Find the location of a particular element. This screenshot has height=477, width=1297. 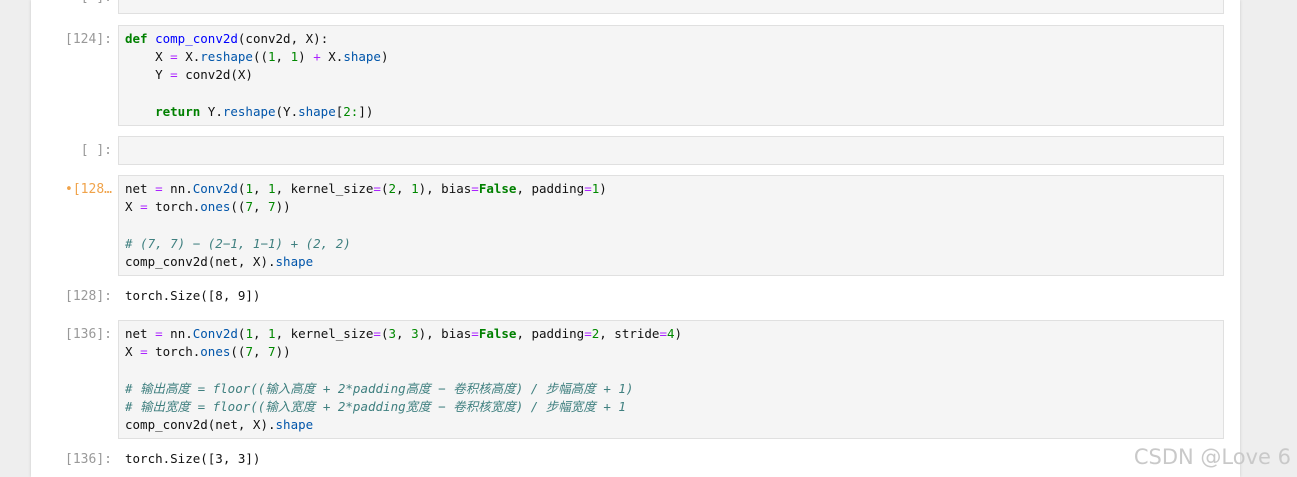

code-token: Y. is located at coordinates (211, 111).